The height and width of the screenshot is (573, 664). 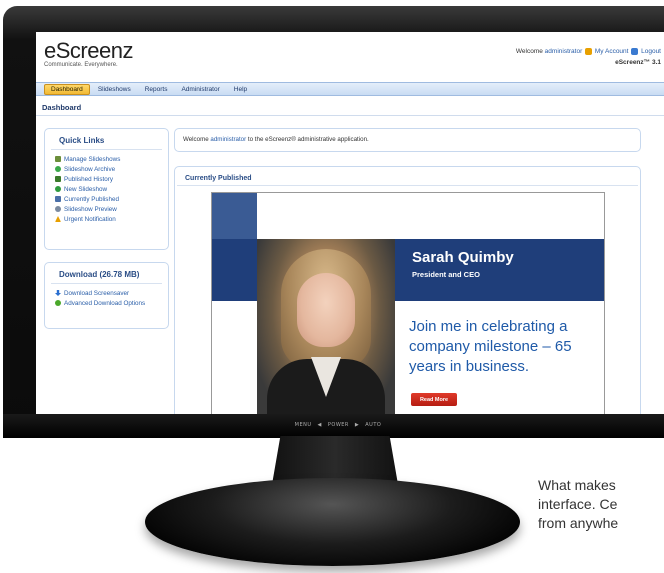 I want to click on quick-link-slideshow-preview: Slideshow Preview, so click(x=111, y=209).